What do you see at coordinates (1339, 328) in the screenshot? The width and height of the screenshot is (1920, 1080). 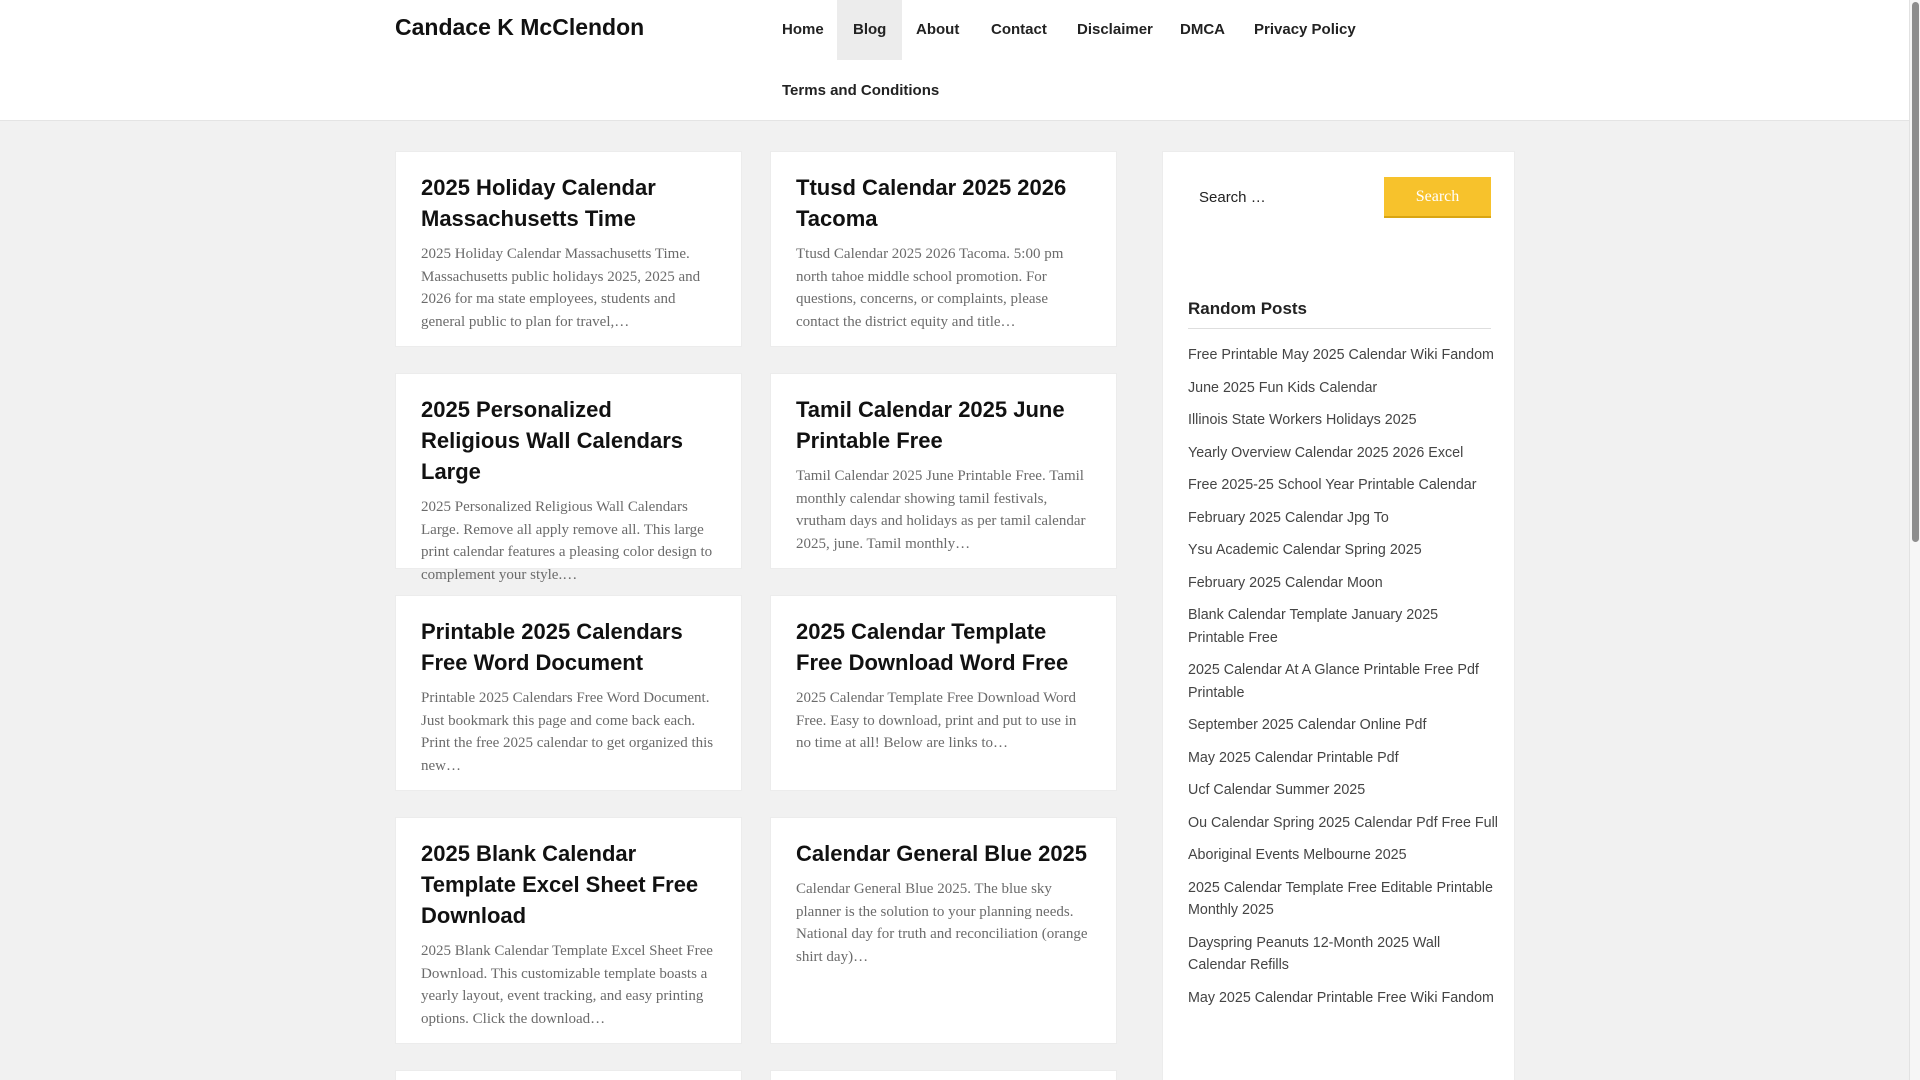 I see `widget-divider` at bounding box center [1339, 328].